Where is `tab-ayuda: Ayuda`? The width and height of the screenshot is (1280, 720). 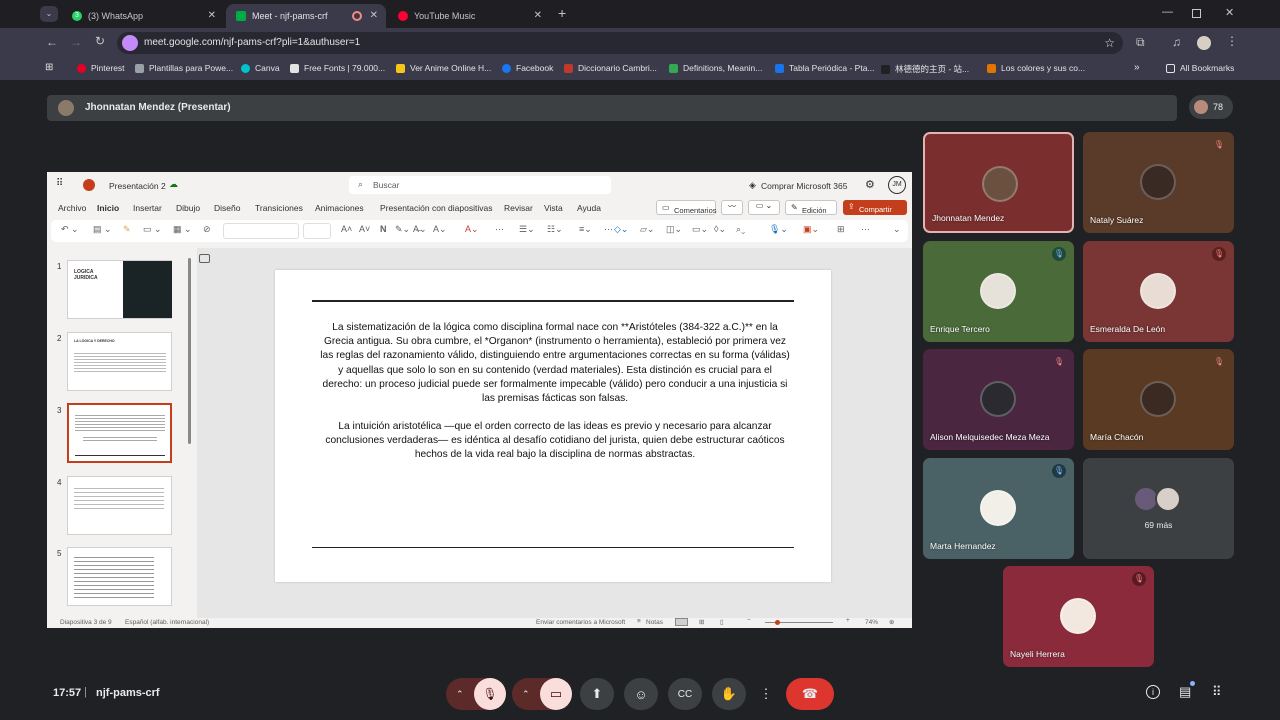
tab-ayuda: Ayuda is located at coordinates (589, 208).